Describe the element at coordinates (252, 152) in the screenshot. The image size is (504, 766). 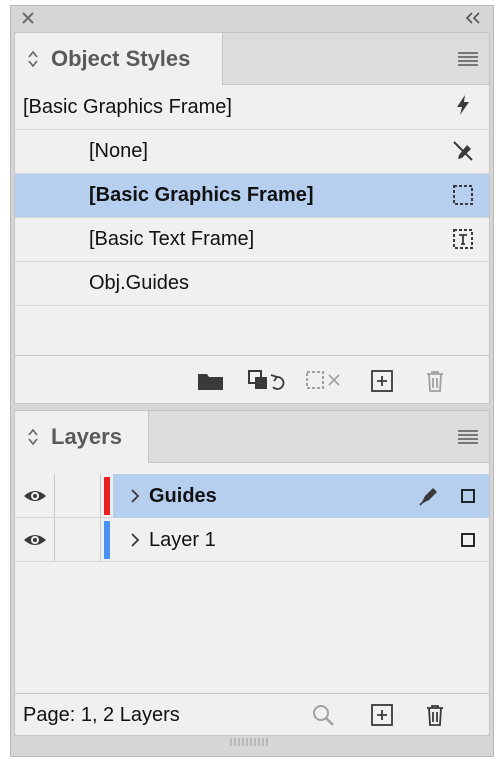
I see `list-item: [None]` at that location.